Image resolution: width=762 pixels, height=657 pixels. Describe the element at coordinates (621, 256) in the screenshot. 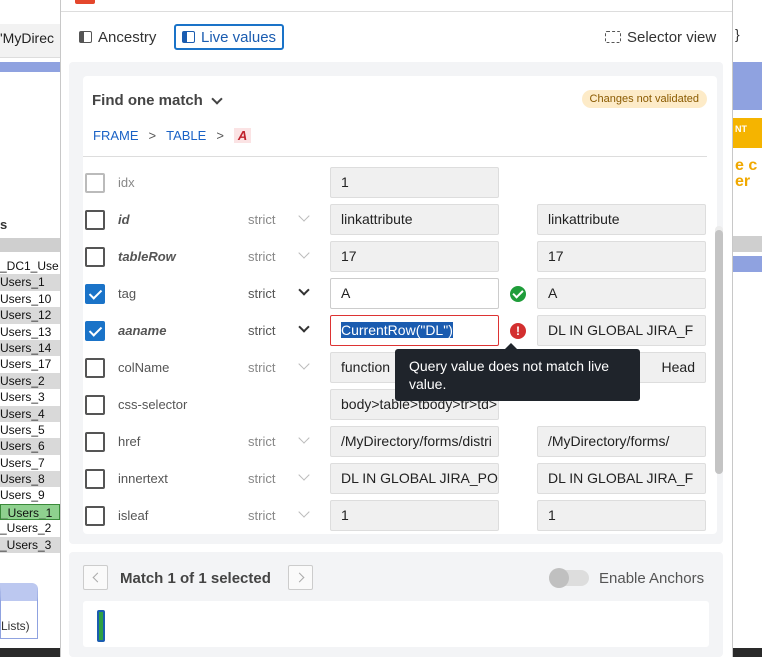

I see `live-value-field: 17` at that location.